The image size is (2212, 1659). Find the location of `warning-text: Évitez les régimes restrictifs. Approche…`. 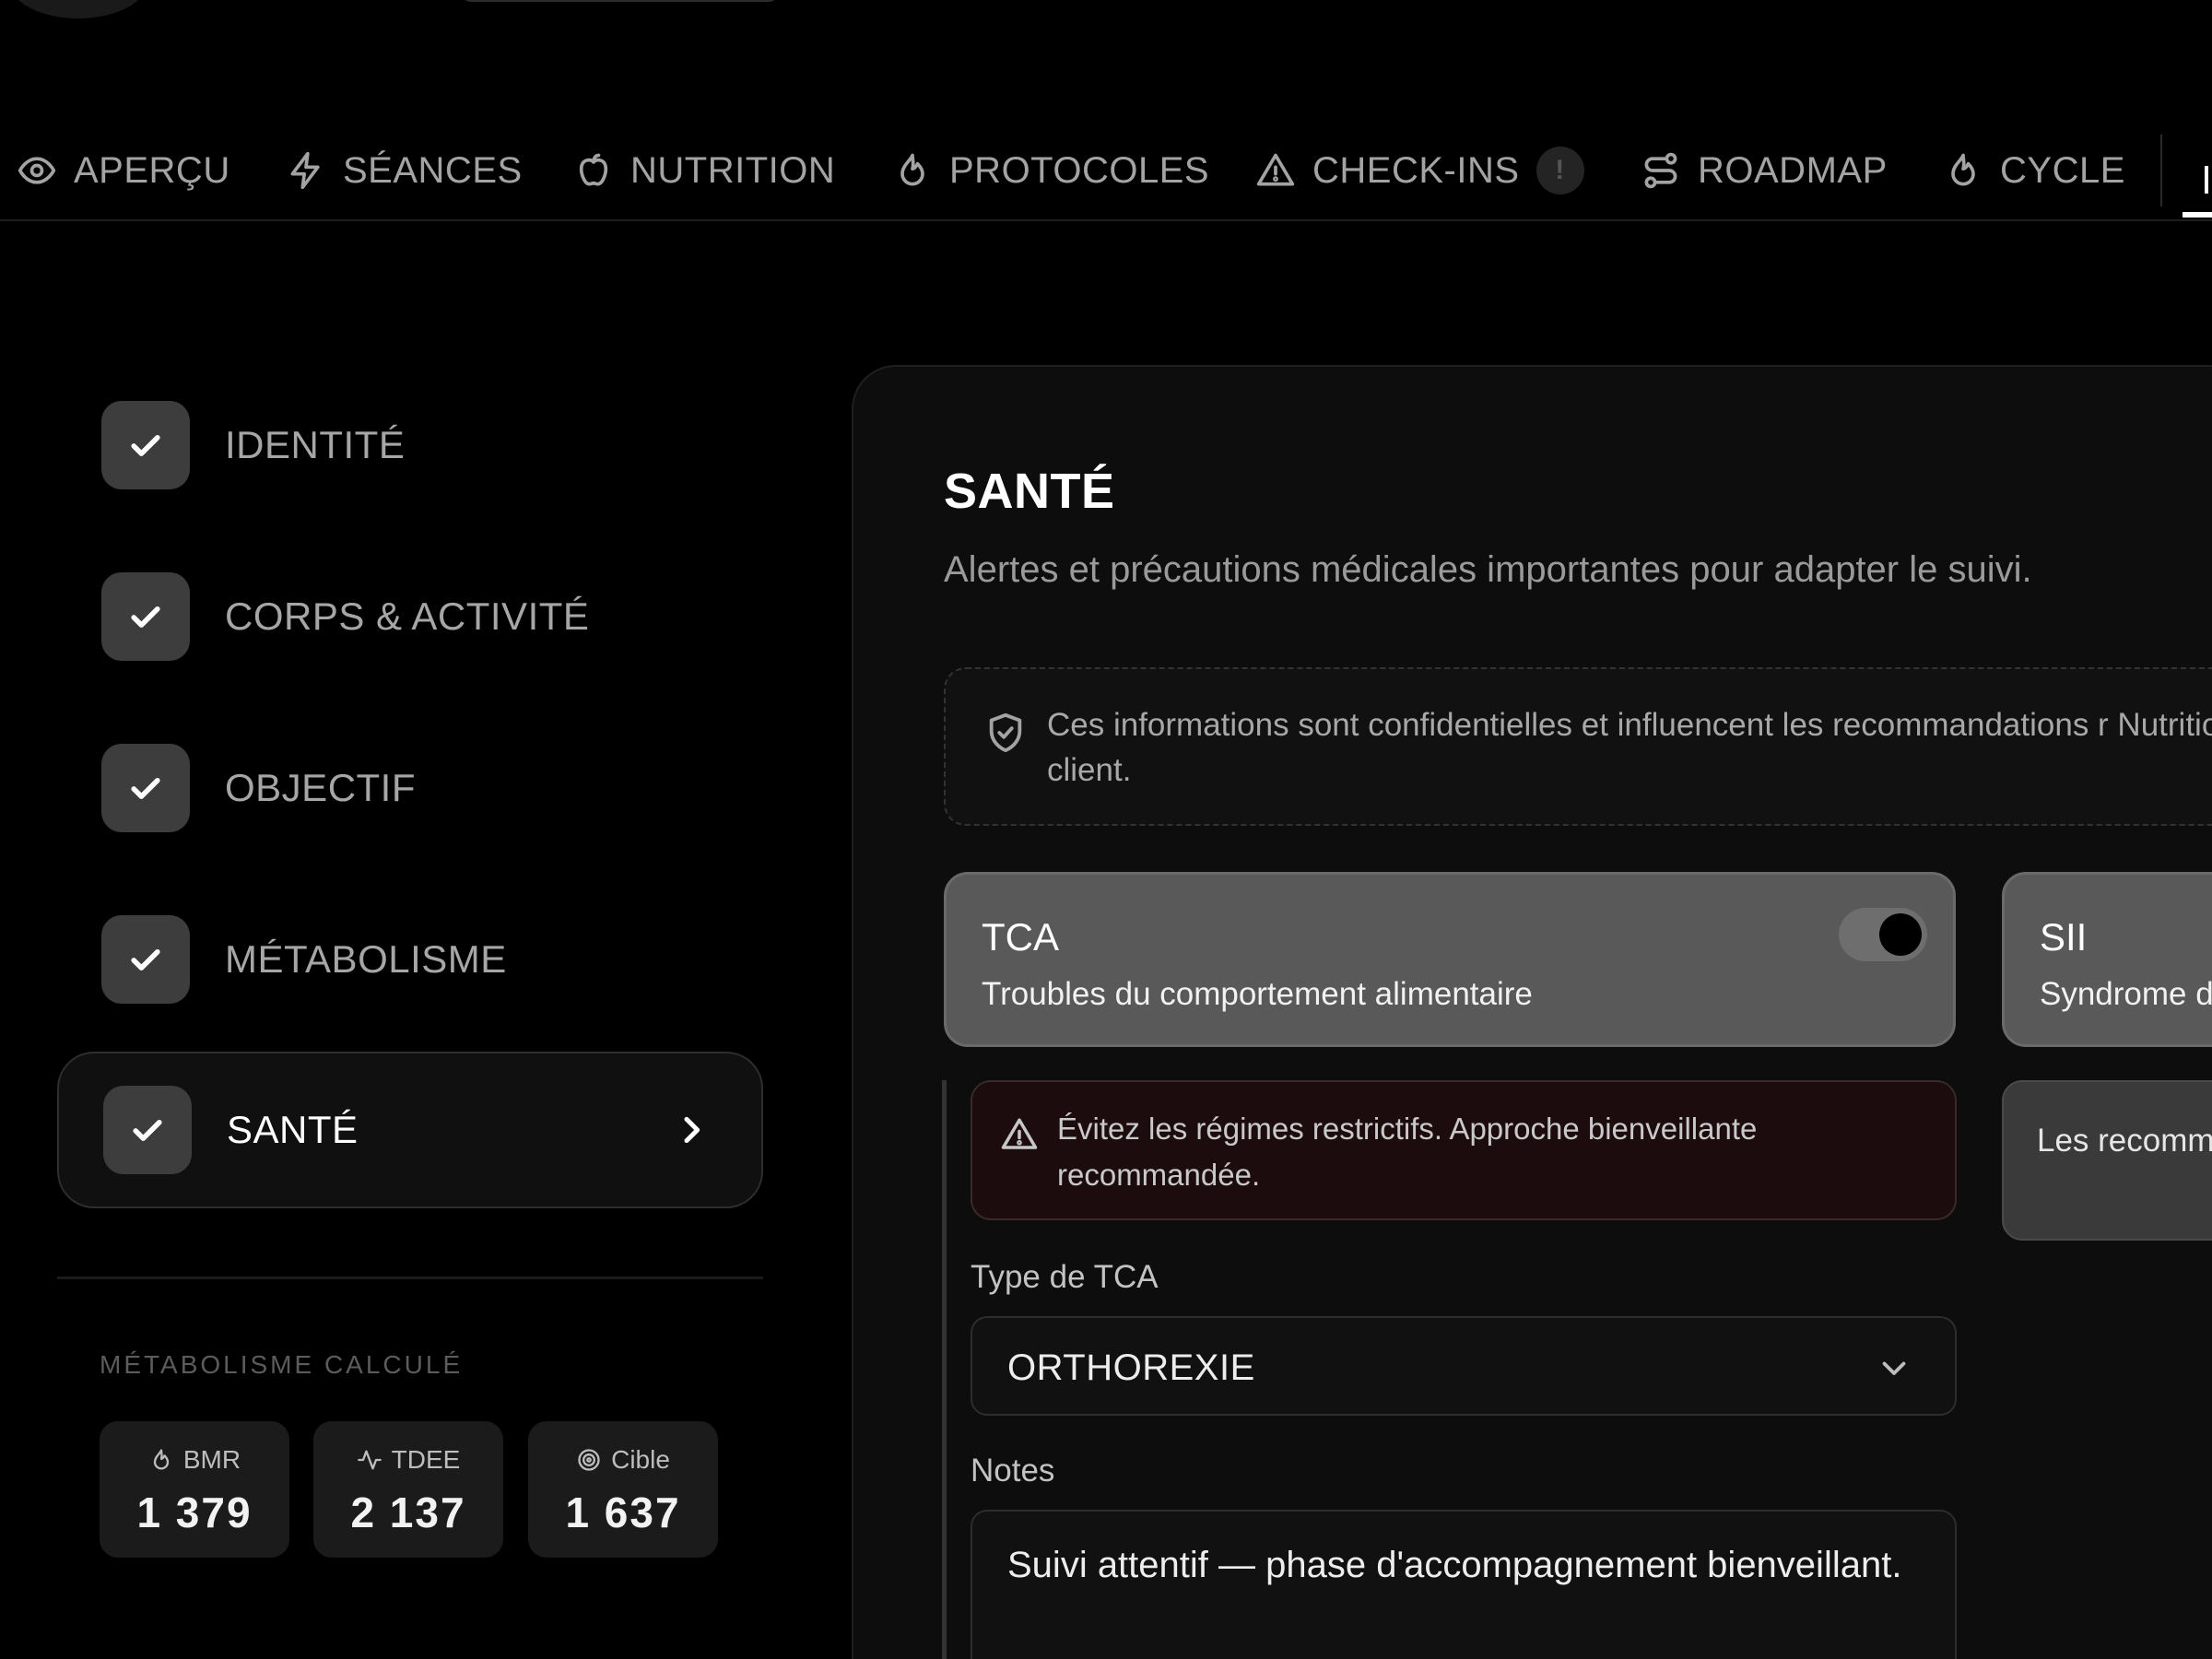

warning-text: Évitez les régimes restrictifs. Approche… is located at coordinates (1407, 1152).